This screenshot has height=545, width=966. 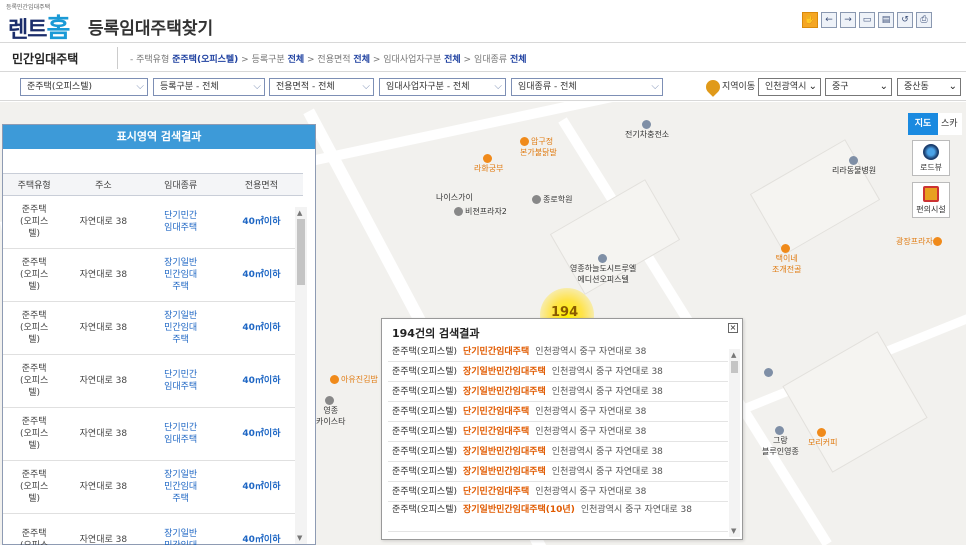 I want to click on facilities-button: 편의시설, so click(x=931, y=200).